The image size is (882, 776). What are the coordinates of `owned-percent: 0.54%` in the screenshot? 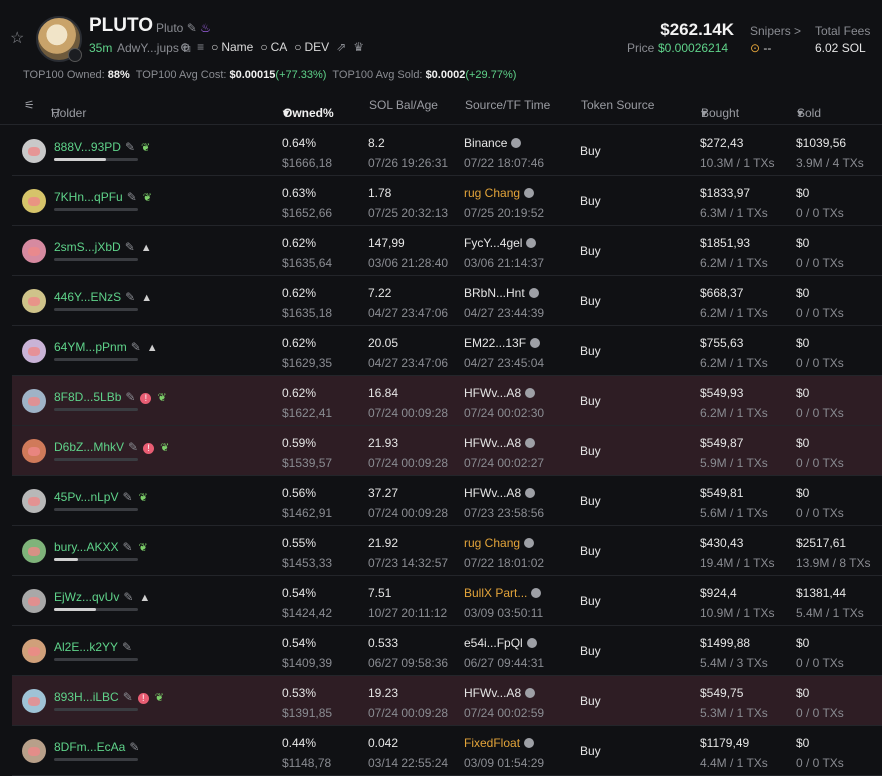 It's located at (299, 593).